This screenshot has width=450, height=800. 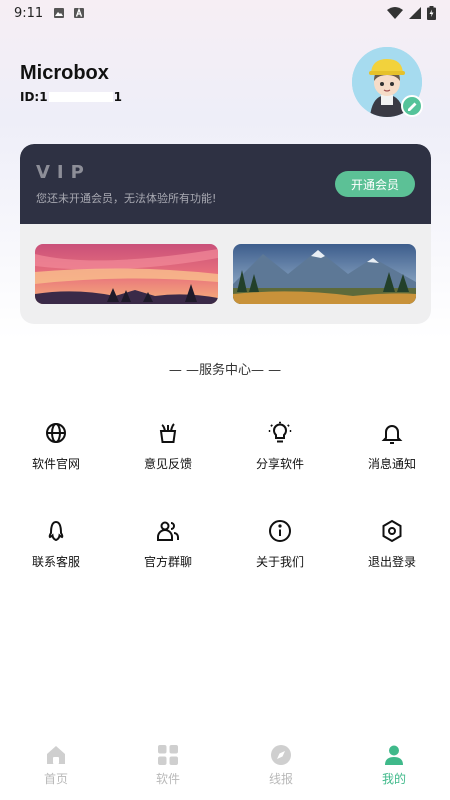 I want to click on edit-avatar-button, so click(x=412, y=106).